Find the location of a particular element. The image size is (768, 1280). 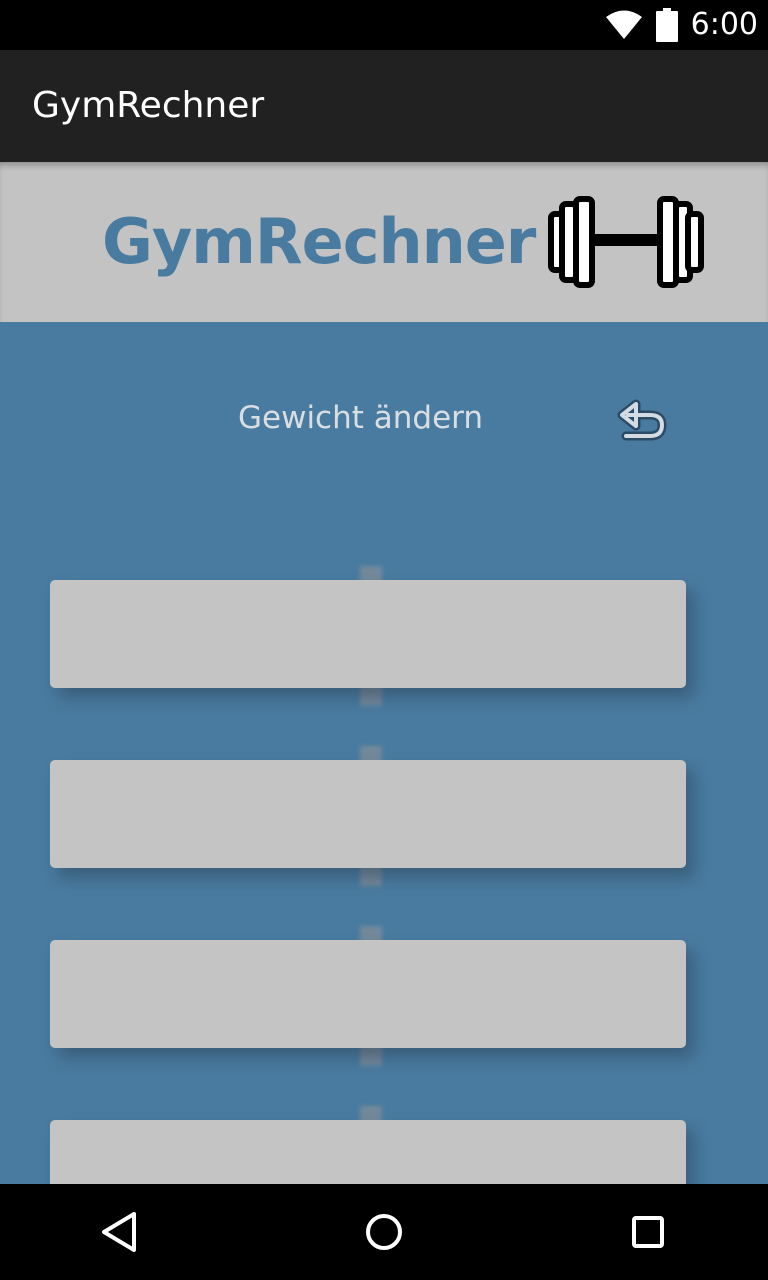

action-bar: GymRechner is located at coordinates (384, 106).